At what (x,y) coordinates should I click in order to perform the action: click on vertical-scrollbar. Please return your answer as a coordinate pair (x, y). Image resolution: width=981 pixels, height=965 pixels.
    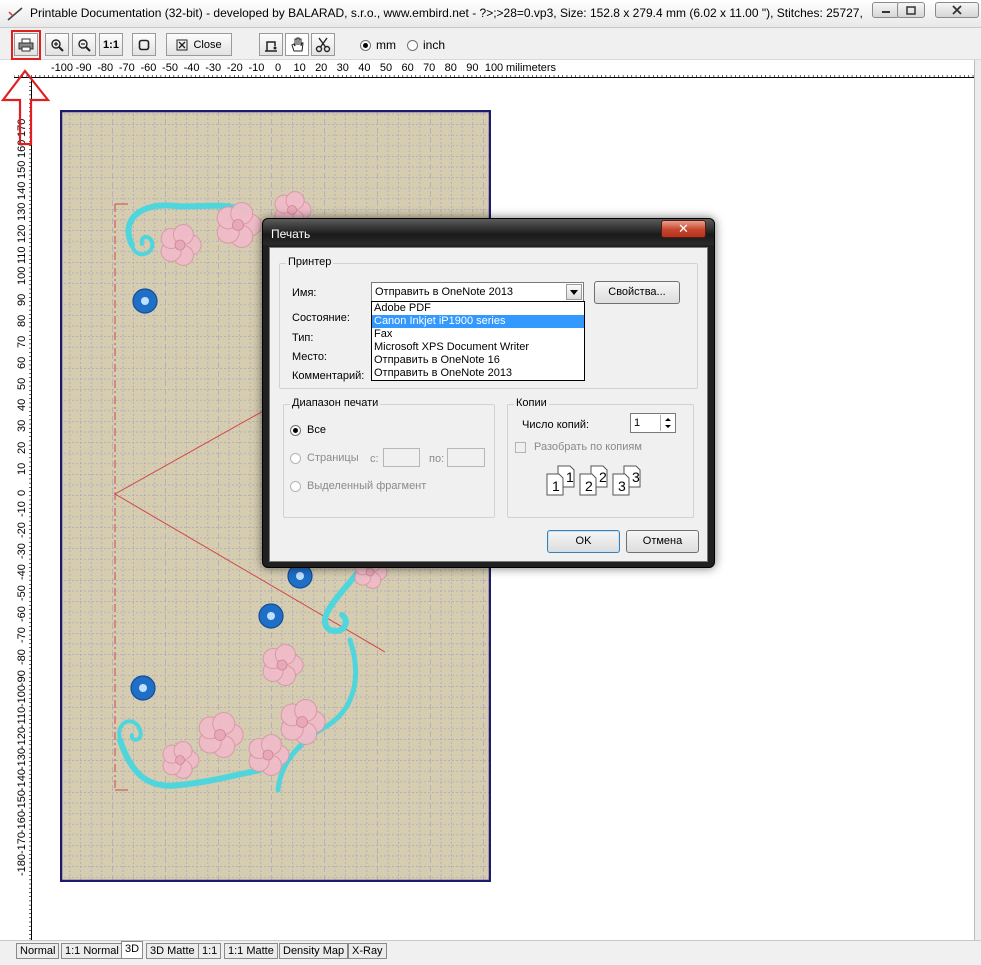
    Looking at the image, I should click on (977, 500).